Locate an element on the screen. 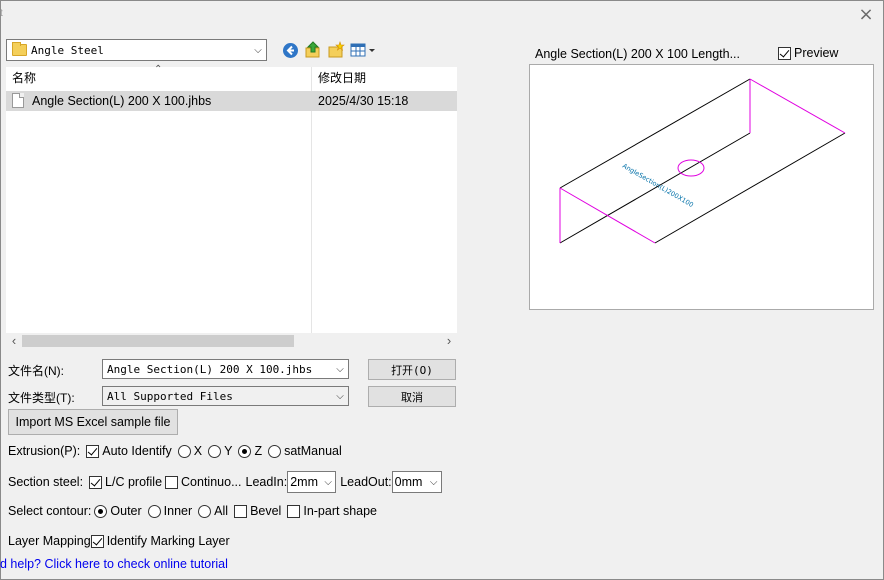 This screenshot has height=580, width=884. axis-y-circle is located at coordinates (215, 451).